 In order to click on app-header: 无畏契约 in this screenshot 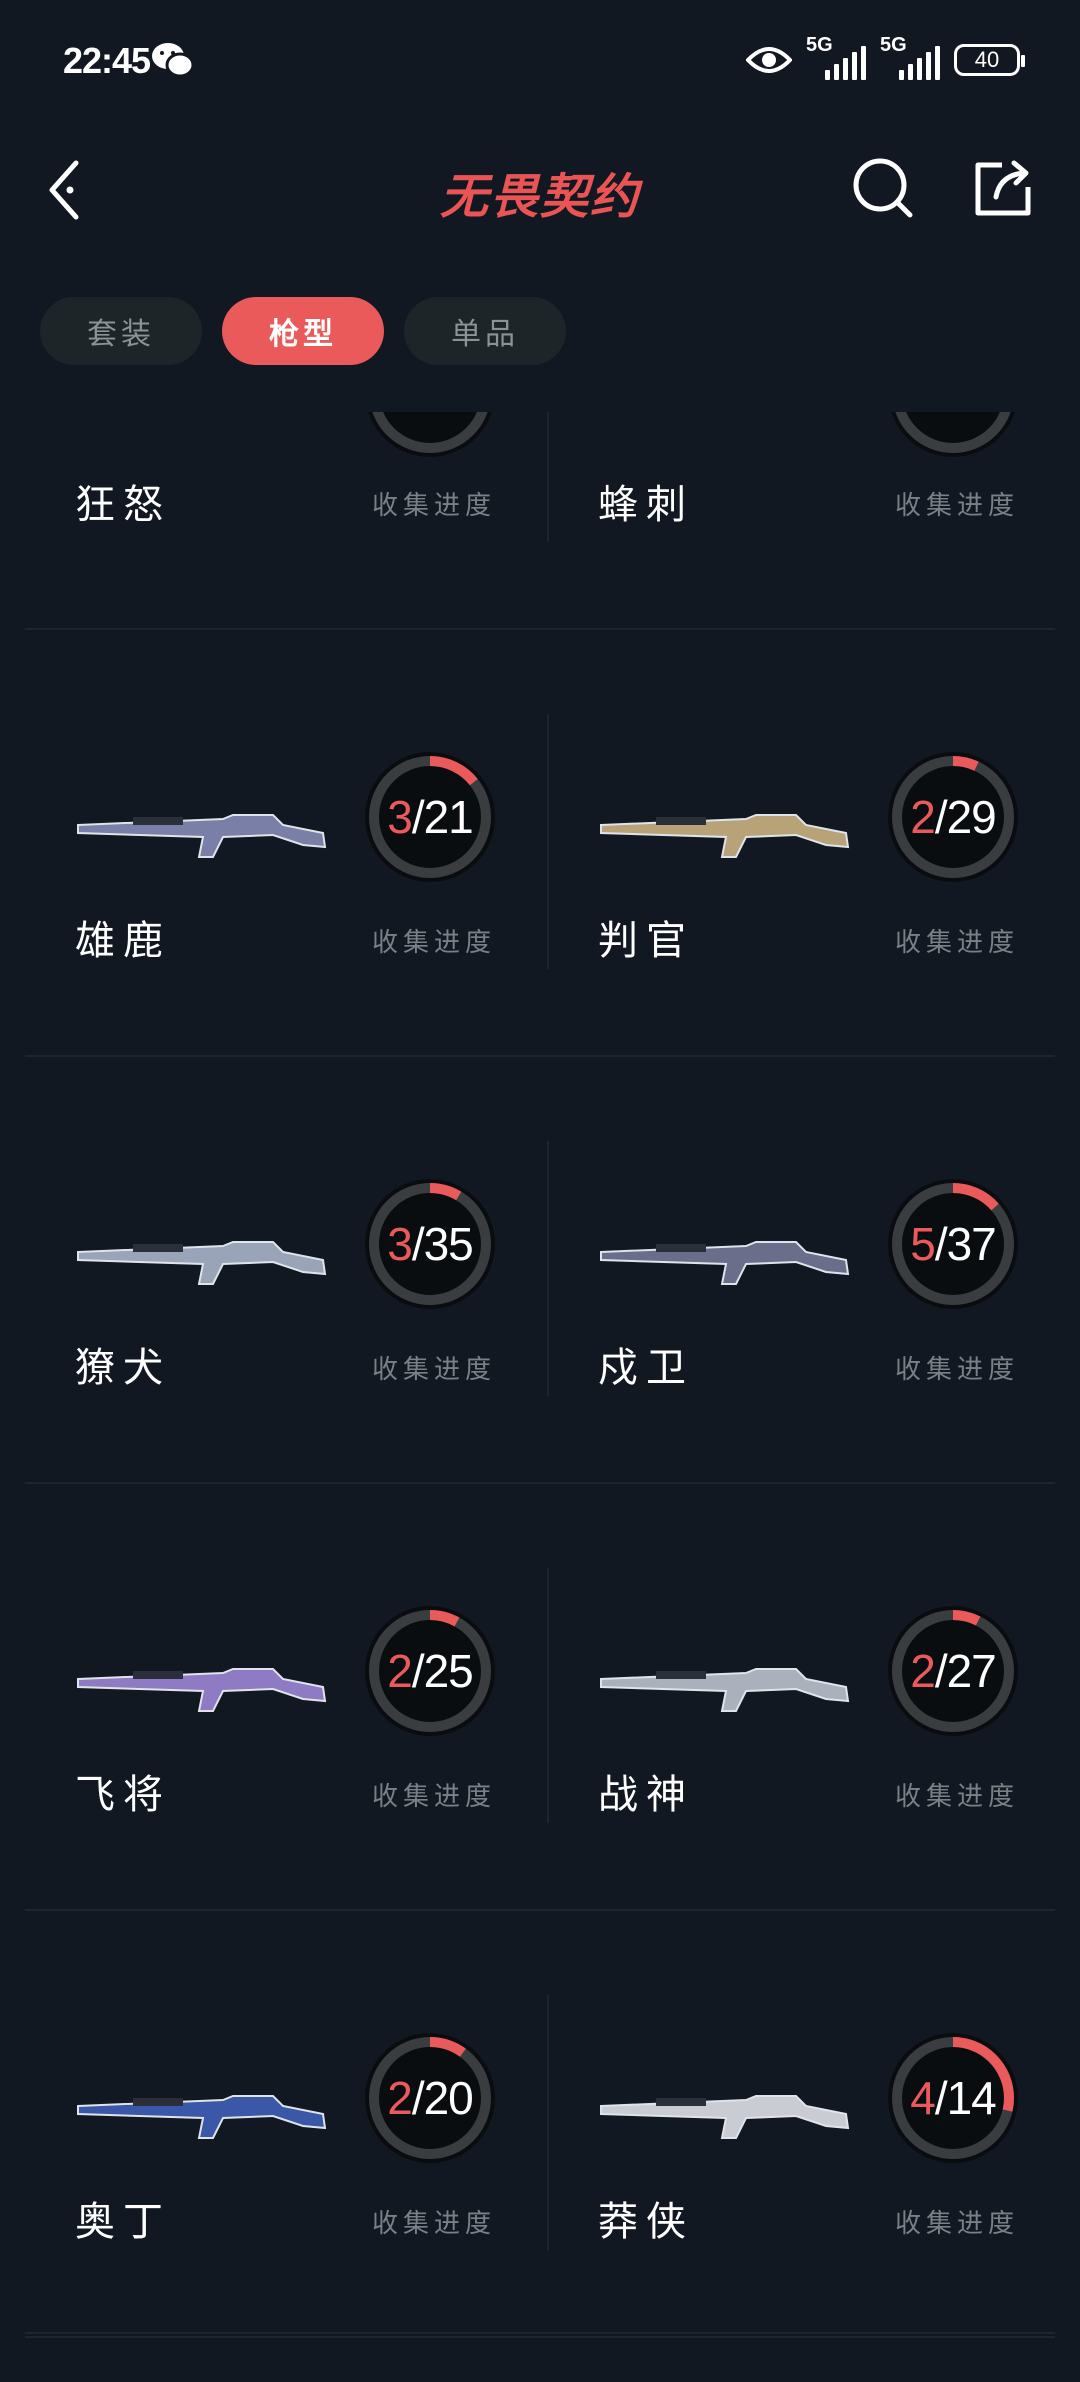, I will do `click(540, 187)`.